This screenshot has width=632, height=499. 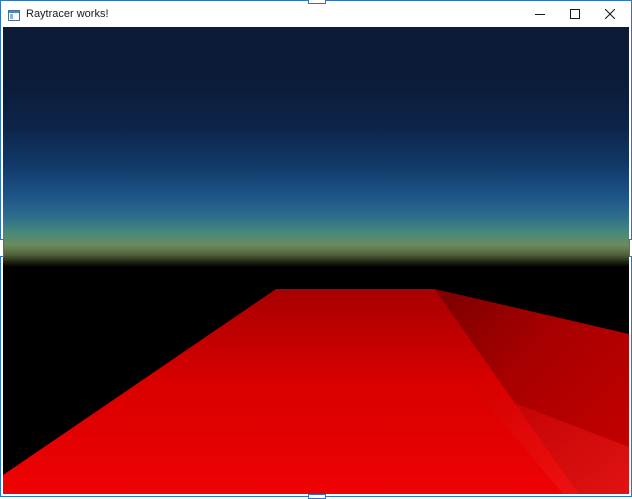 What do you see at coordinates (14, 14) in the screenshot?
I see `app-window-icon` at bounding box center [14, 14].